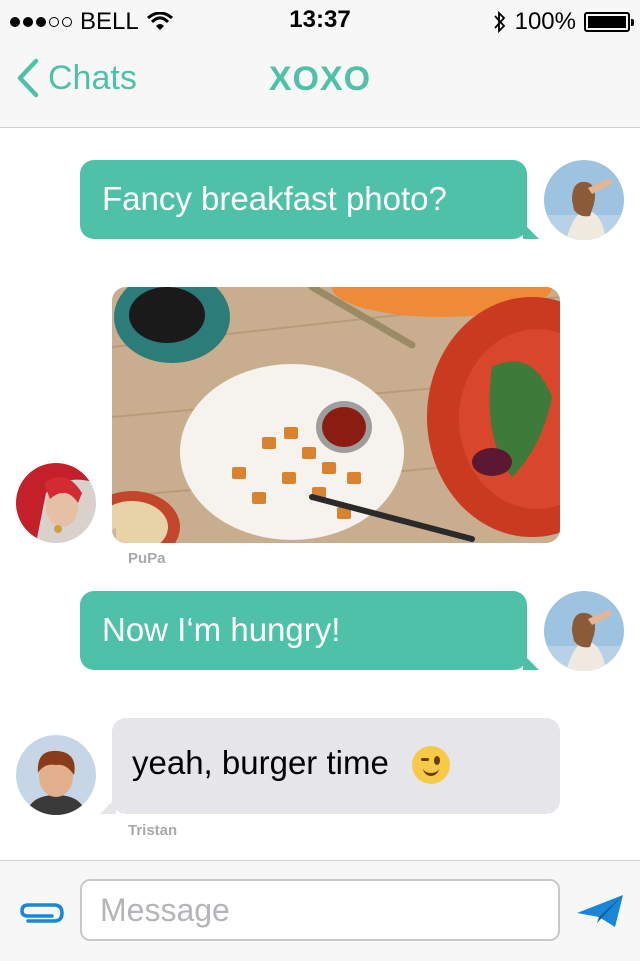  What do you see at coordinates (260, 762) in the screenshot?
I see `message-text: yeah, burger time` at bounding box center [260, 762].